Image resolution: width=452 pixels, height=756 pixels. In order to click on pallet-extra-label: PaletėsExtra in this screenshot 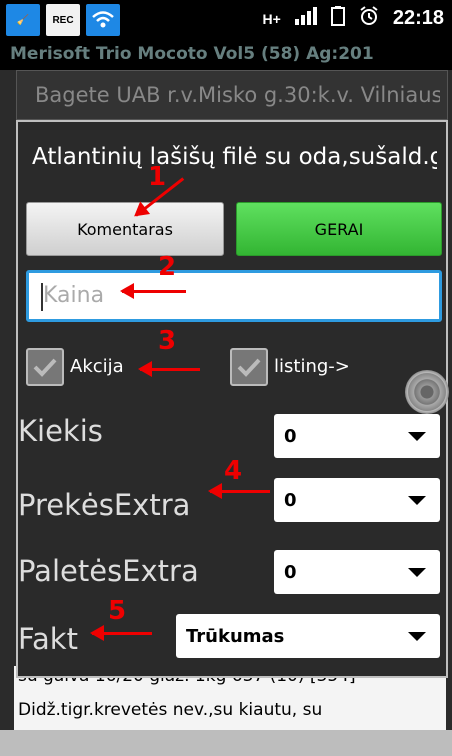, I will do `click(108, 571)`.